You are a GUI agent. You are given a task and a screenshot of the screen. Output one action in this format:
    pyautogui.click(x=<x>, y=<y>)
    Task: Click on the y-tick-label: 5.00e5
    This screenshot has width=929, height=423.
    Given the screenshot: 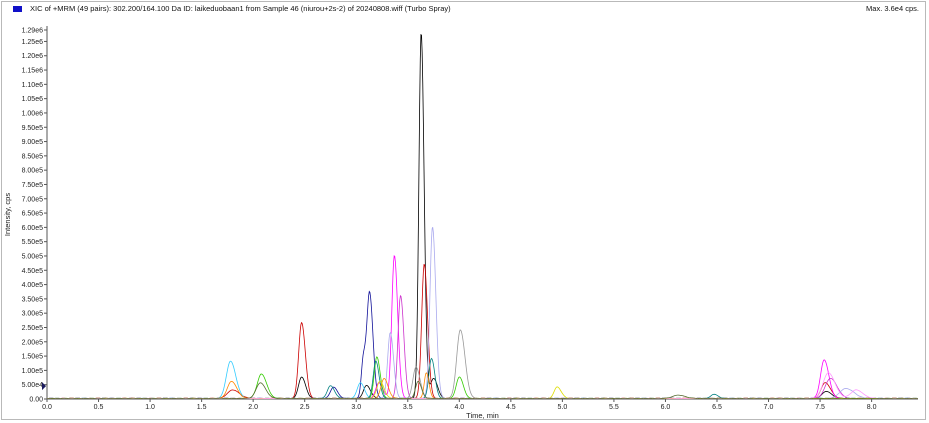 What is the action you would take?
    pyautogui.click(x=33, y=256)
    